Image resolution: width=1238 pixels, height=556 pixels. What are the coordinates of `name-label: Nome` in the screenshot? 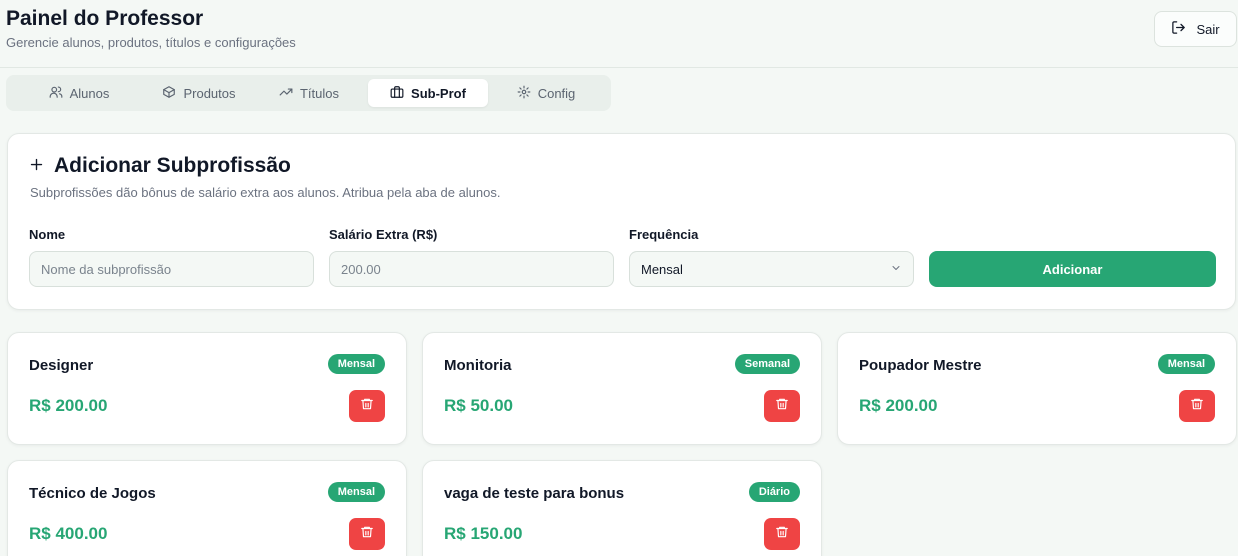 It's located at (47, 234).